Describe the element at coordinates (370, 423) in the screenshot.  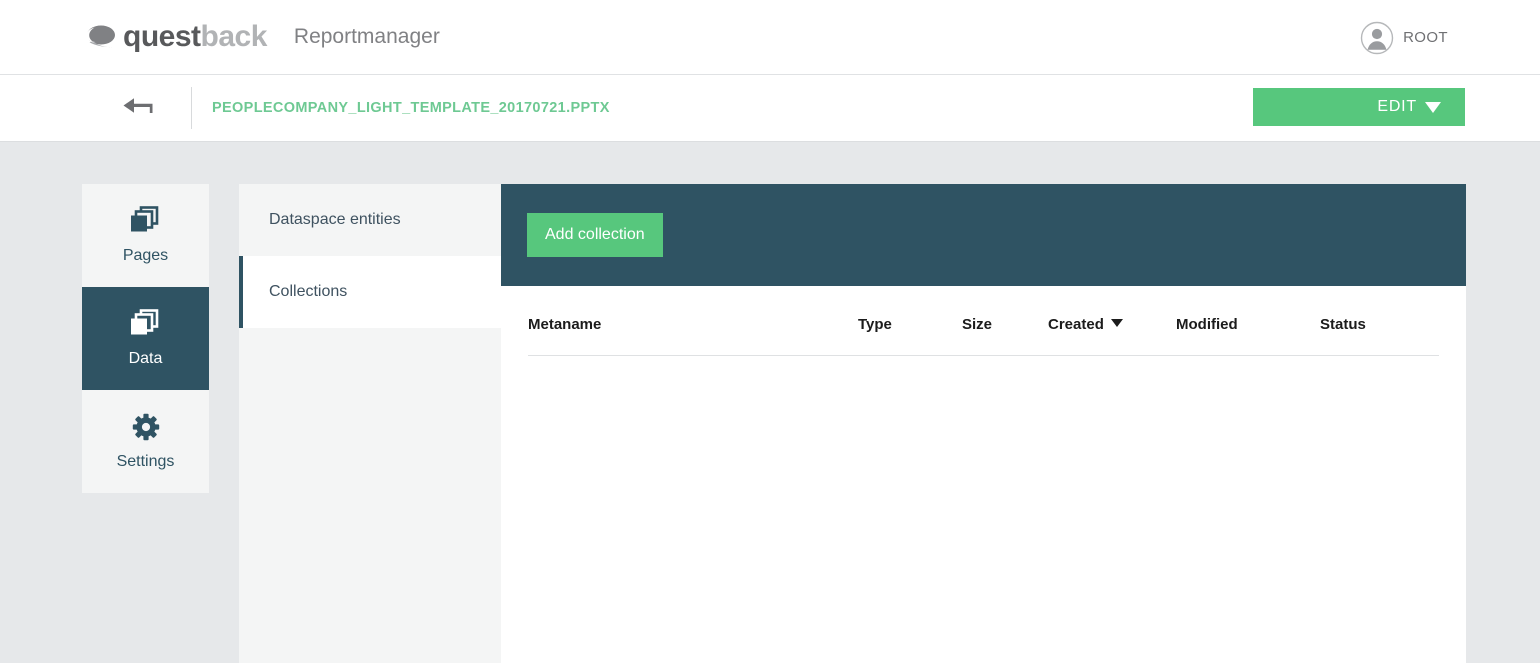
I see `secondary-nav: Dataspace entities Collections` at that location.